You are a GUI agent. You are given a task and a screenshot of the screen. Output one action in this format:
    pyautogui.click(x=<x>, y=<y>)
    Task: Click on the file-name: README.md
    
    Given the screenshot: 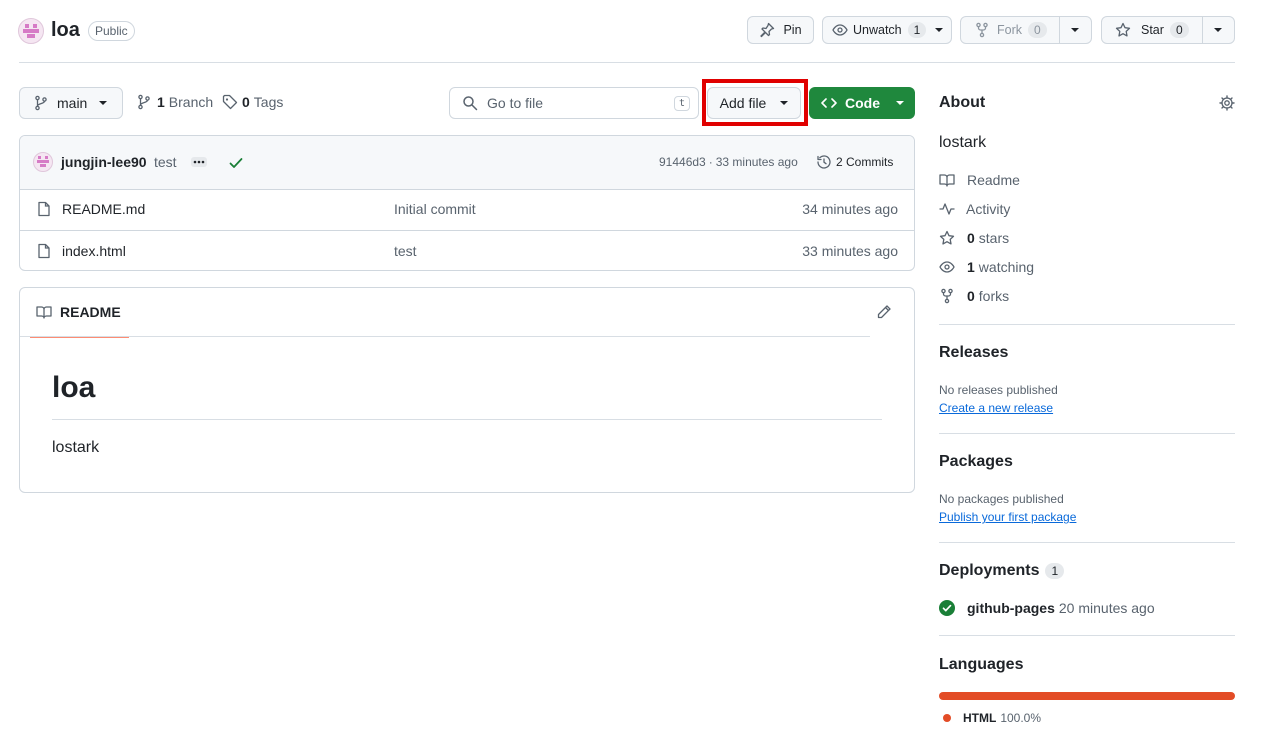 What is the action you would take?
    pyautogui.click(x=103, y=209)
    